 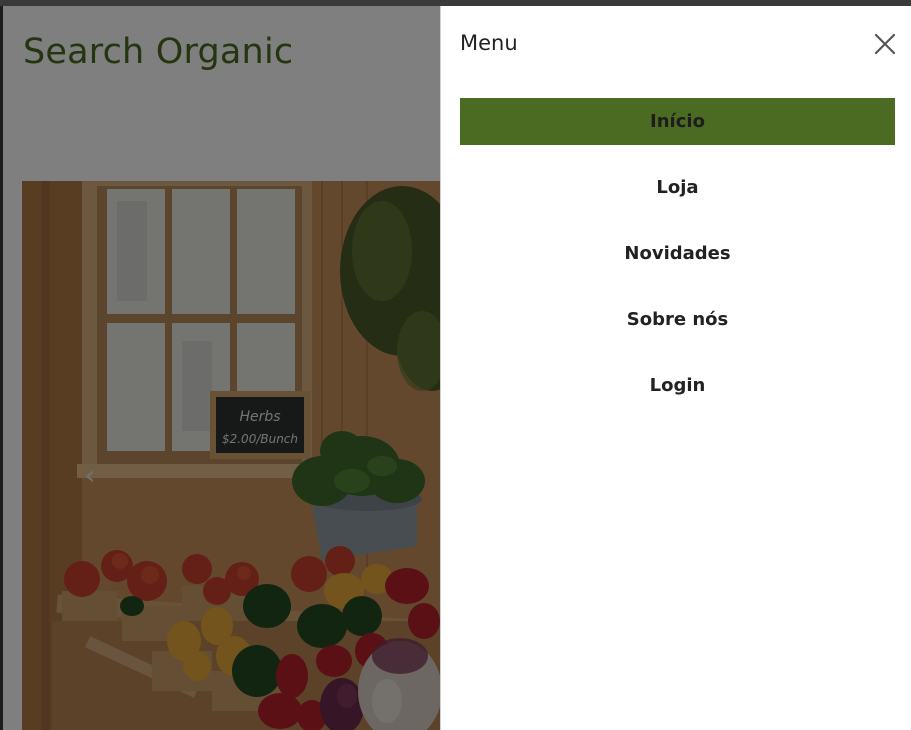 I want to click on menu-item-novidades: Novidades, so click(x=677, y=253).